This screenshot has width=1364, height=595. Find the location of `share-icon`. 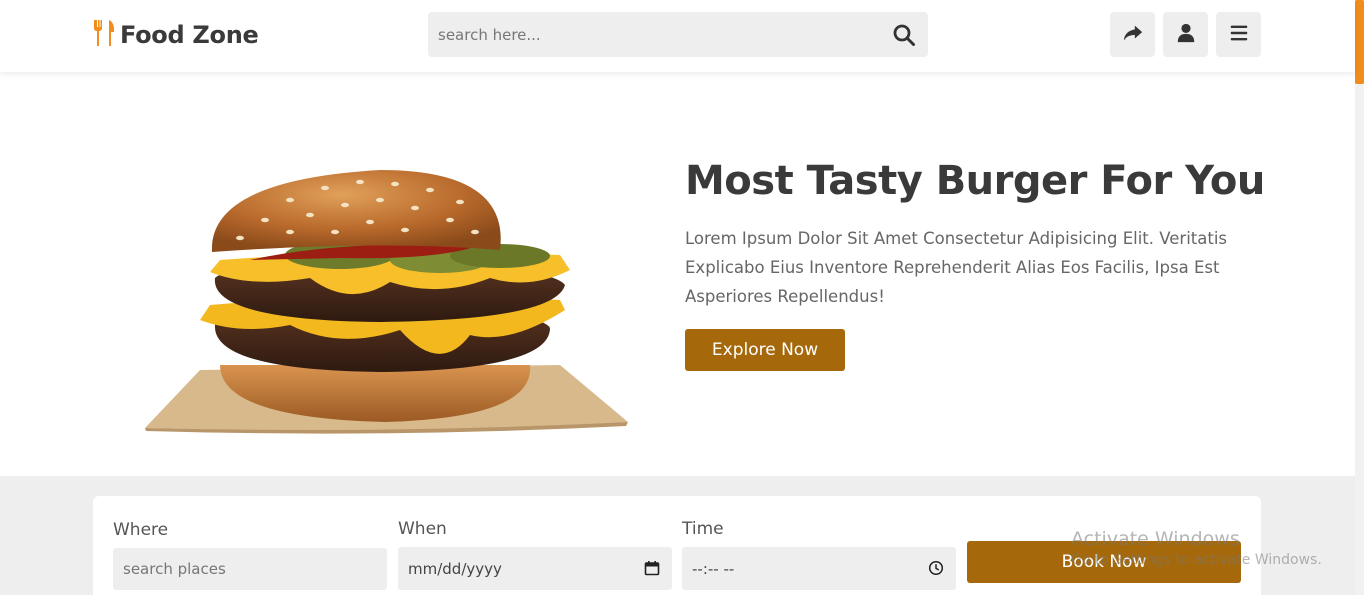

share-icon is located at coordinates (1133, 35).